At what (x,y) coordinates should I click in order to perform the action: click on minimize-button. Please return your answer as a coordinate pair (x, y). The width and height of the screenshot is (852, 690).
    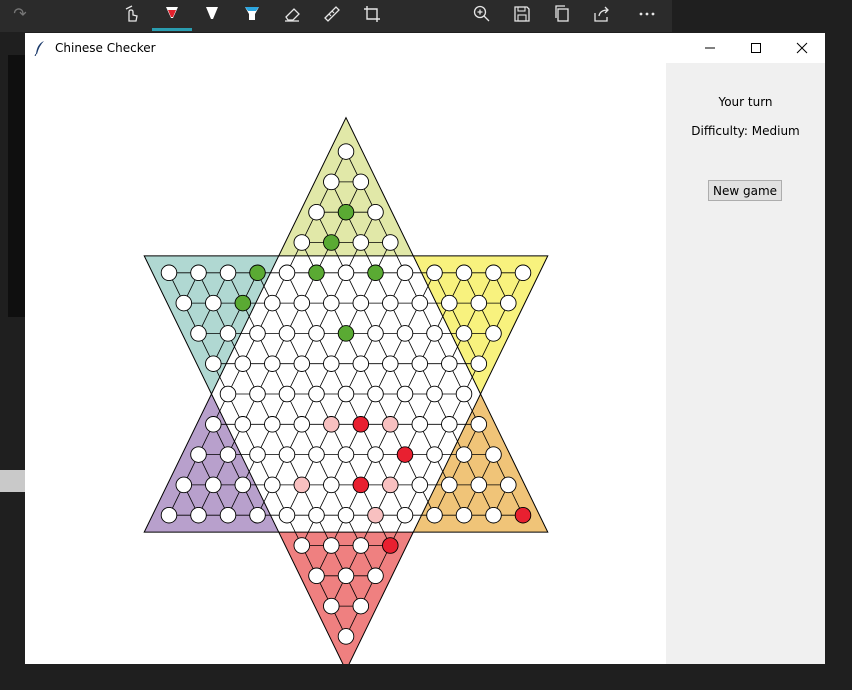
    Looking at the image, I should click on (710, 48).